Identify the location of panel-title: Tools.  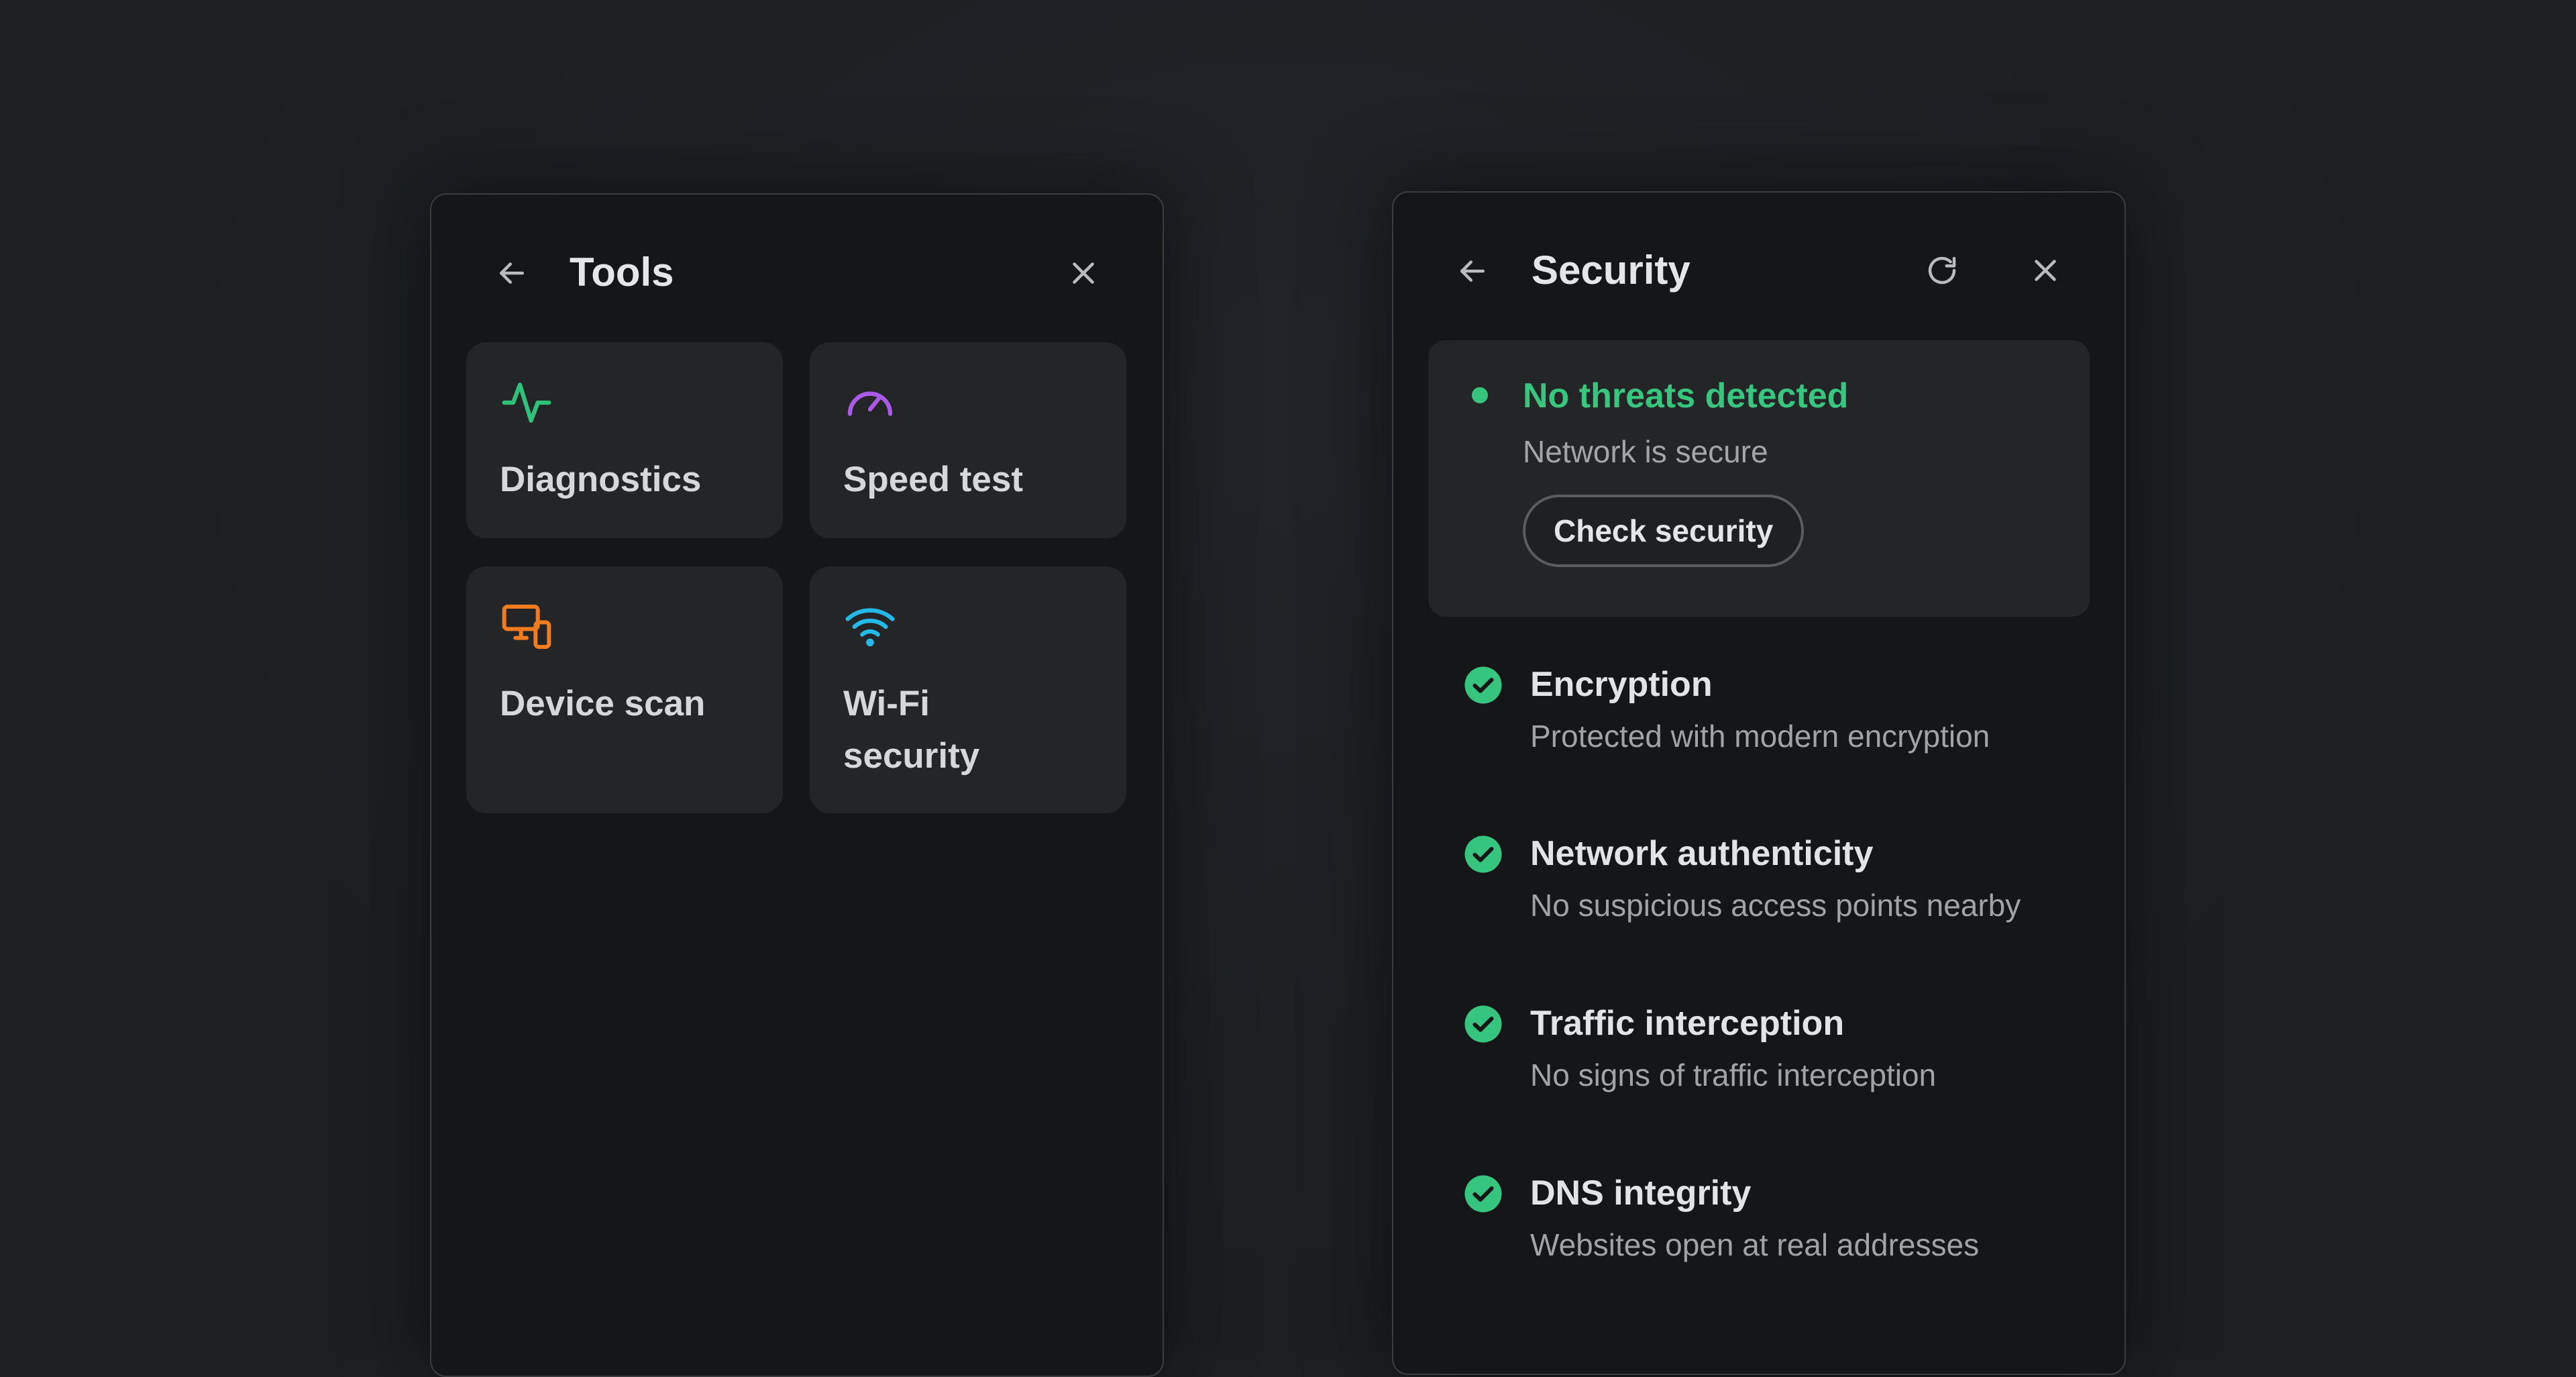
(622, 272).